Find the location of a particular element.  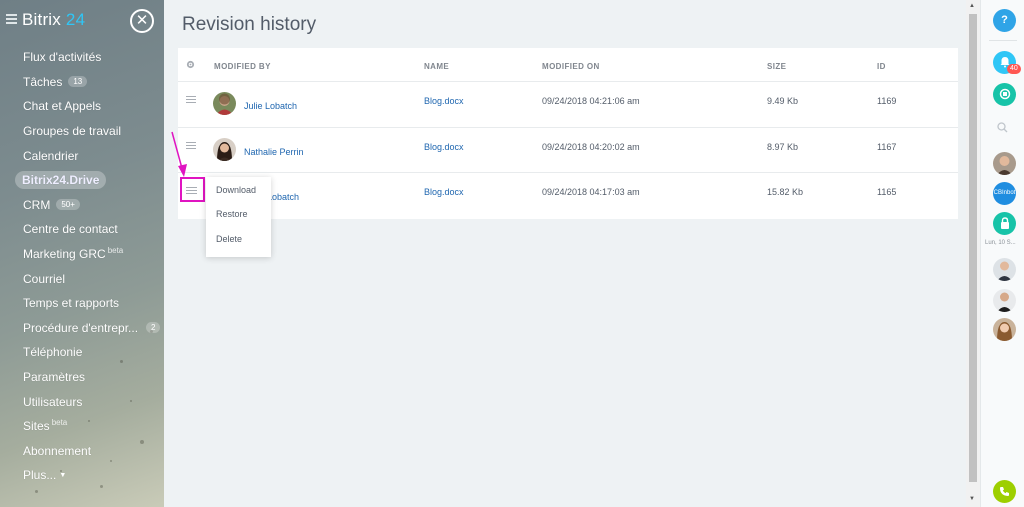

sidebar-item-label: Tâches is located at coordinates (43, 81).